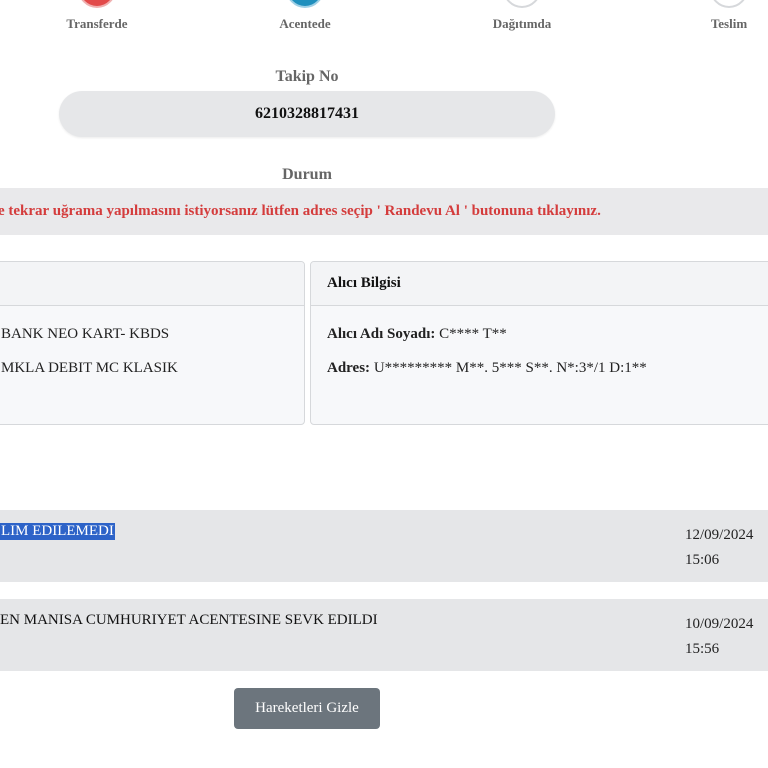 Image resolution: width=768 pixels, height=768 pixels. Describe the element at coordinates (307, 76) in the screenshot. I see `tracking-label: Takip No` at that location.